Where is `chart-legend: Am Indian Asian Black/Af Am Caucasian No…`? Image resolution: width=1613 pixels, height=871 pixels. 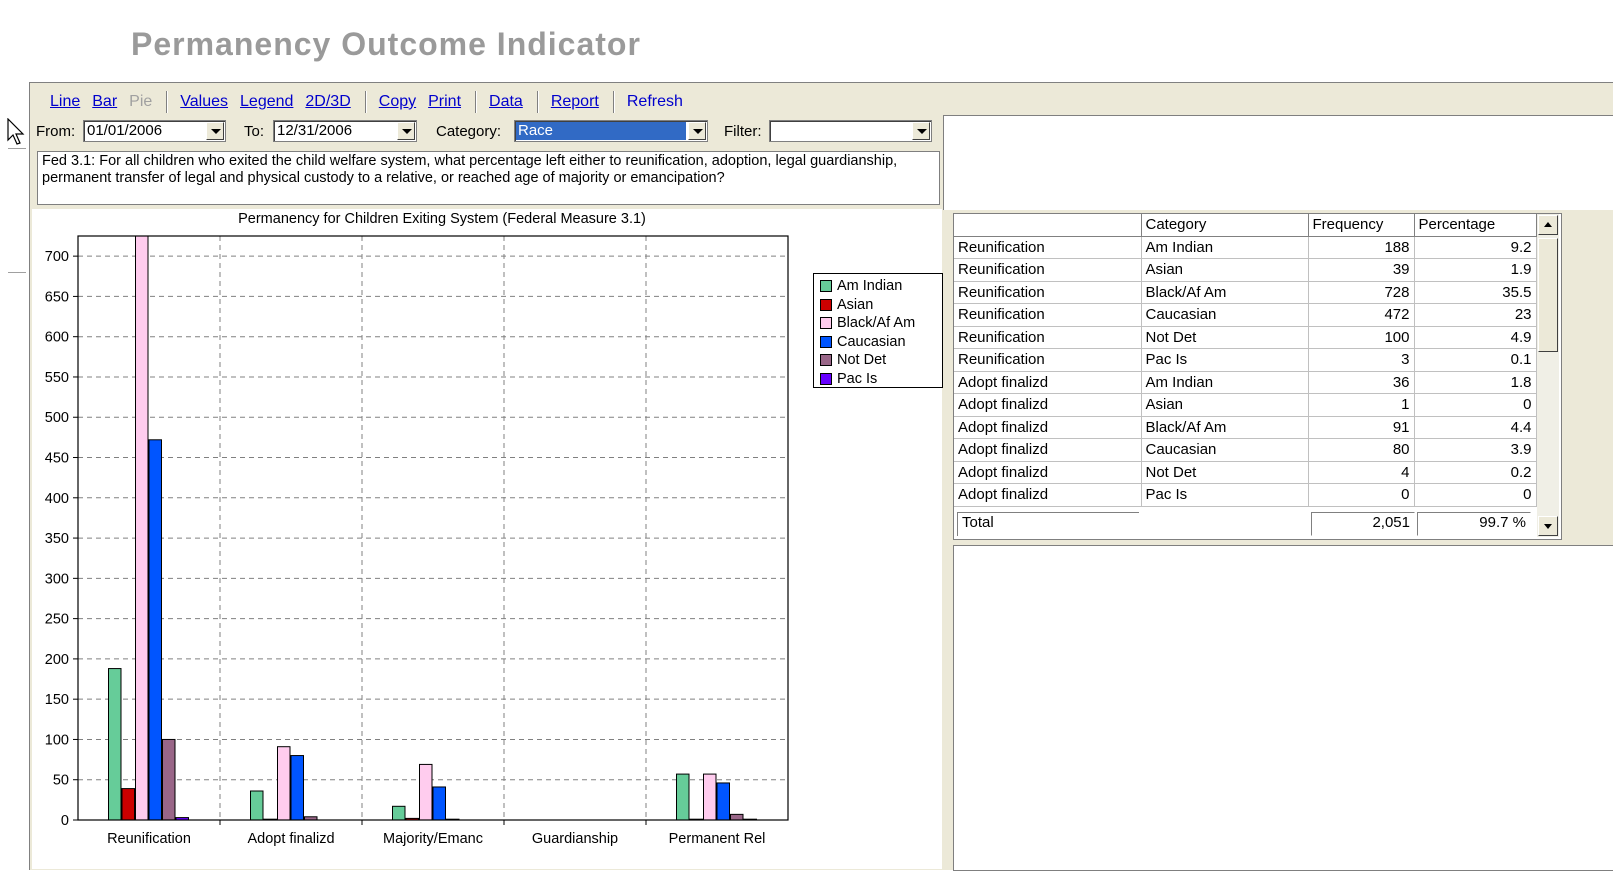 chart-legend: Am Indian Asian Black/Af Am Caucasian No… is located at coordinates (878, 330).